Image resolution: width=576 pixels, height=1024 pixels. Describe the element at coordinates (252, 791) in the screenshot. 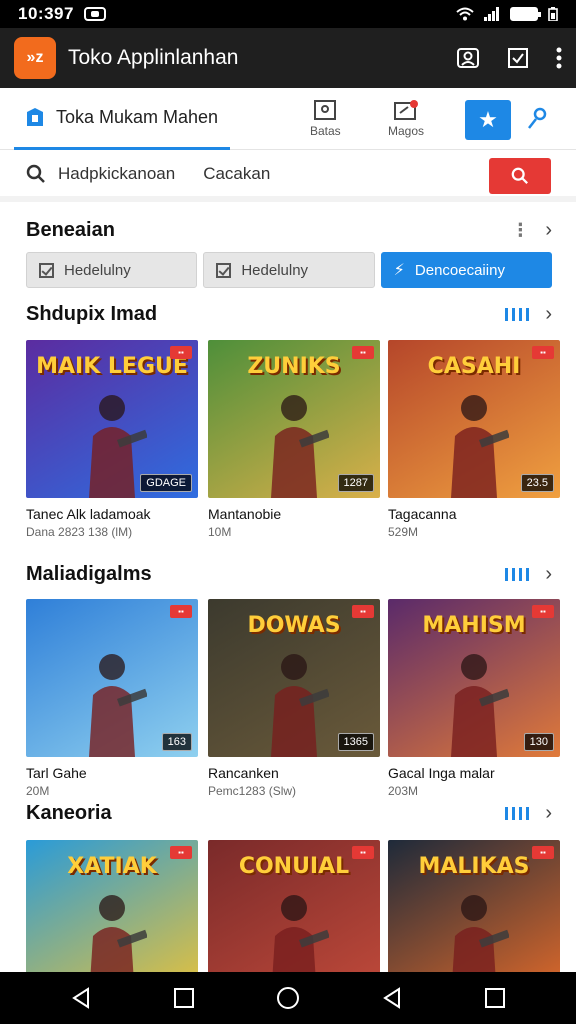

I see `game-meta: Pemc1283 (Slw)` at that location.